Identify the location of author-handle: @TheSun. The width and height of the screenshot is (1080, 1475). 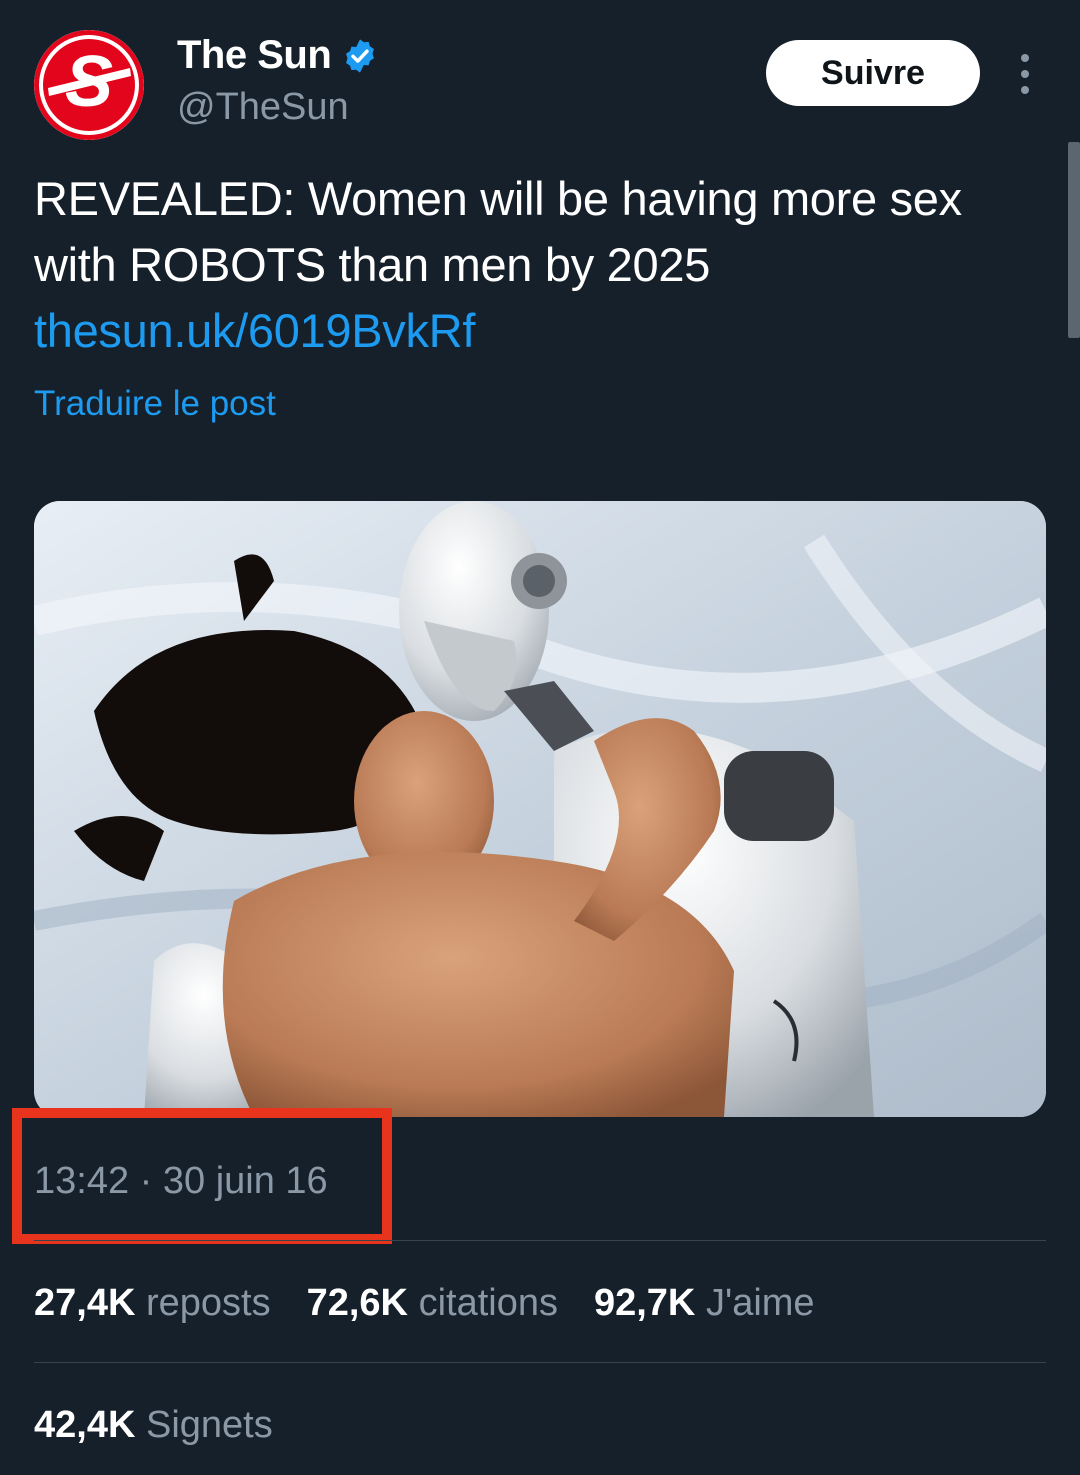
(263, 107).